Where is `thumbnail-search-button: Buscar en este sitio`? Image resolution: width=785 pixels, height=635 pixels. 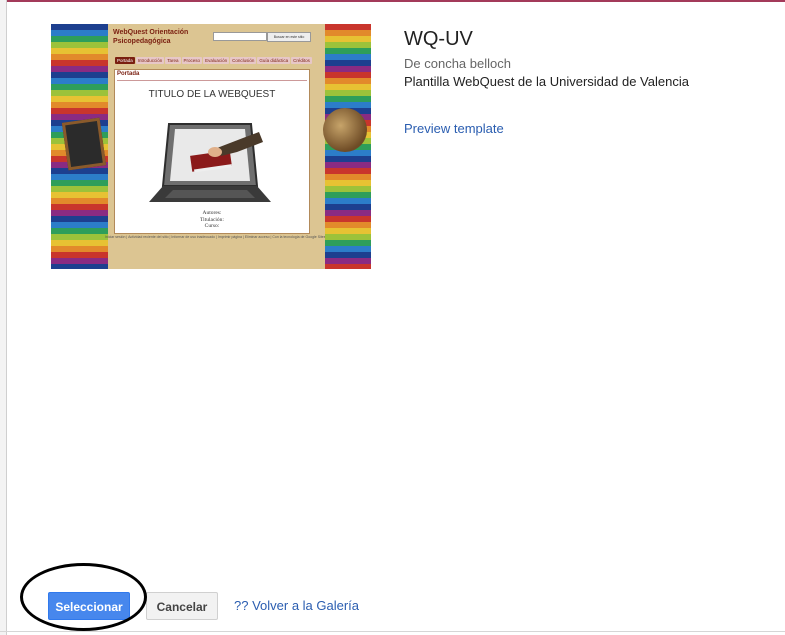 thumbnail-search-button: Buscar en este sitio is located at coordinates (289, 37).